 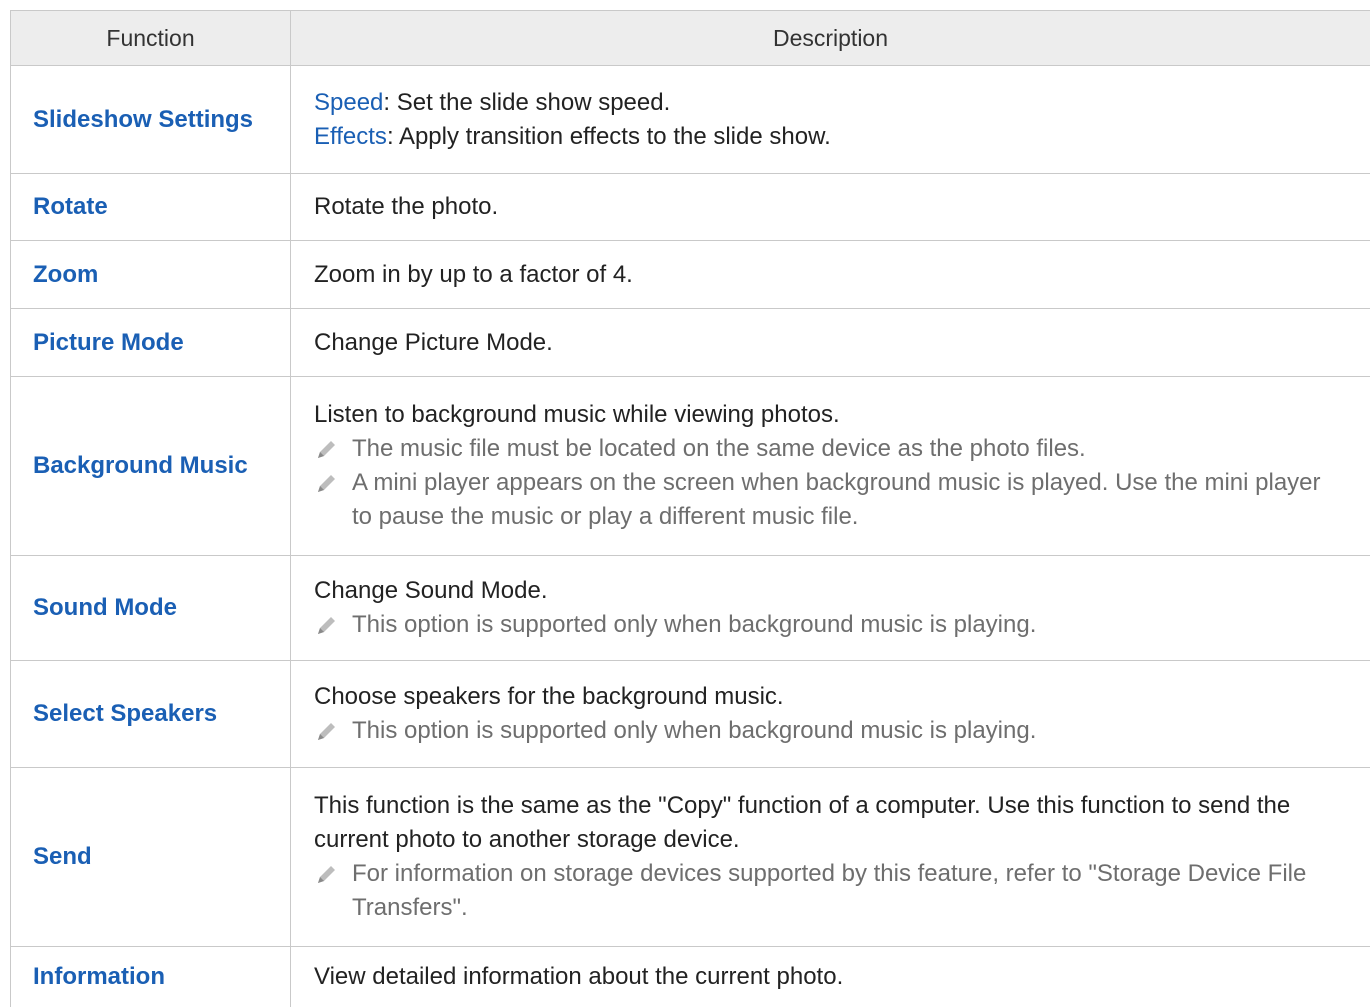 What do you see at coordinates (151, 857) in the screenshot?
I see `function-cell: Send` at bounding box center [151, 857].